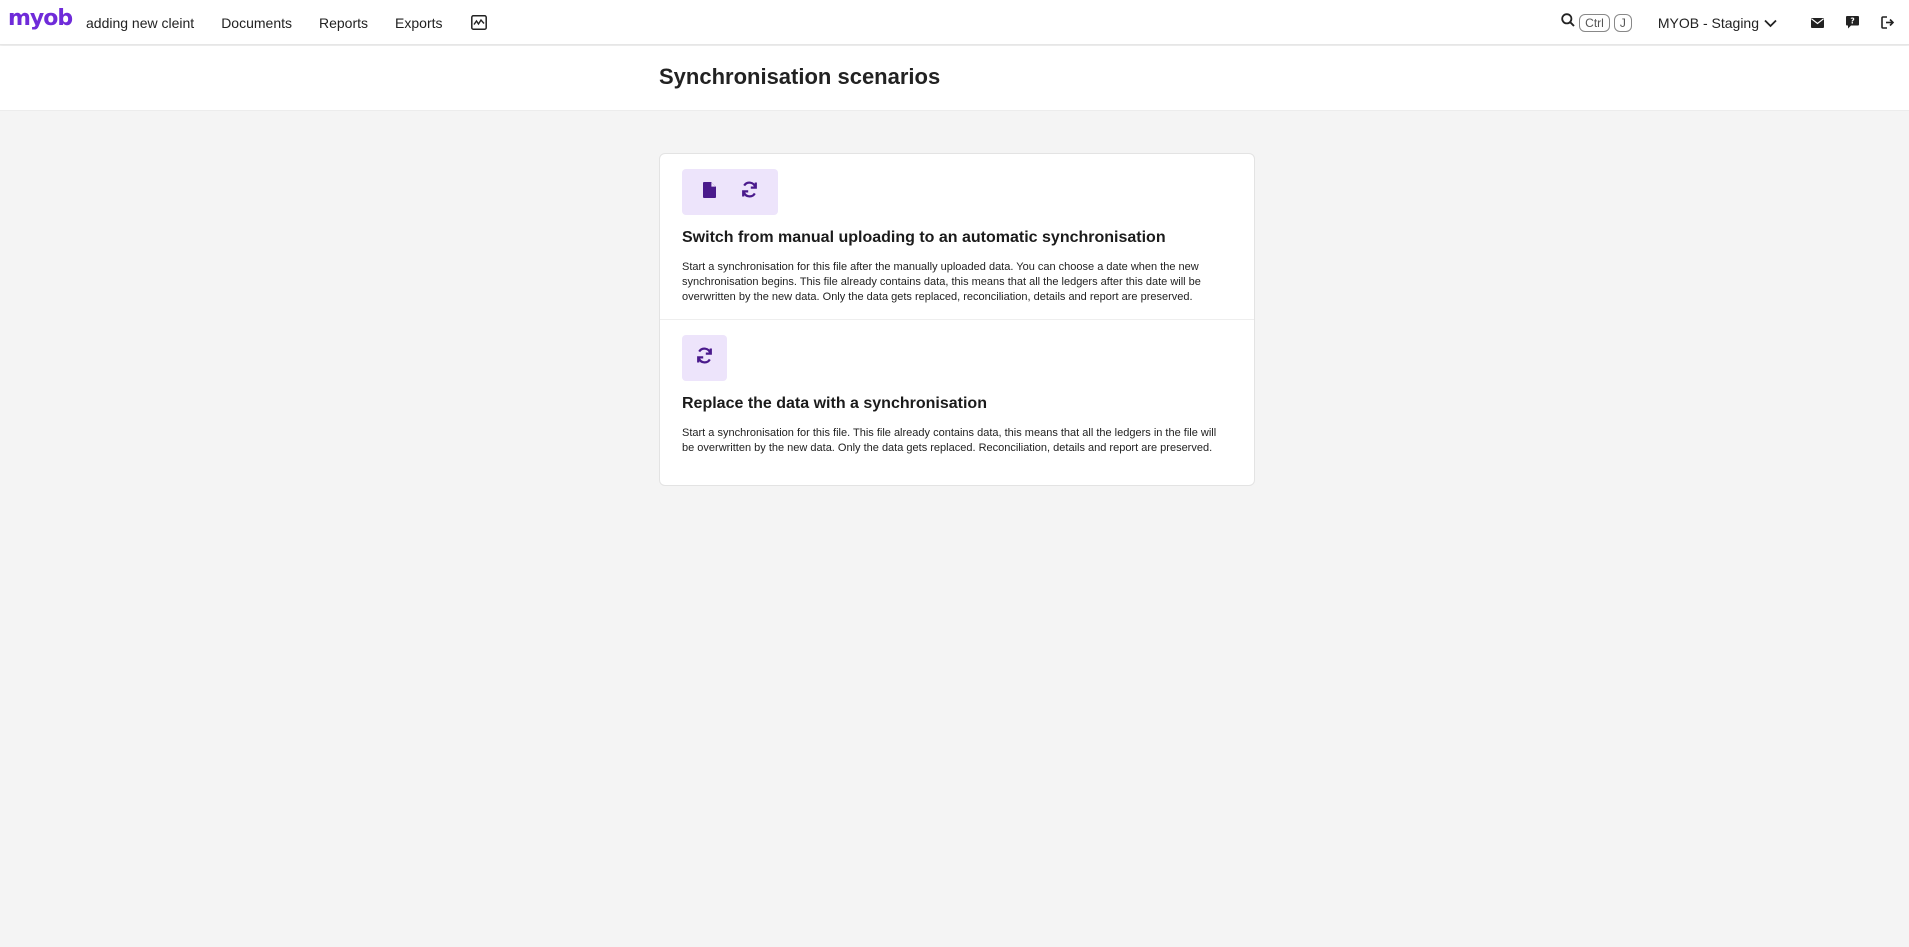  What do you see at coordinates (1708, 22) in the screenshot?
I see `environment-label: MYOB - Staging` at bounding box center [1708, 22].